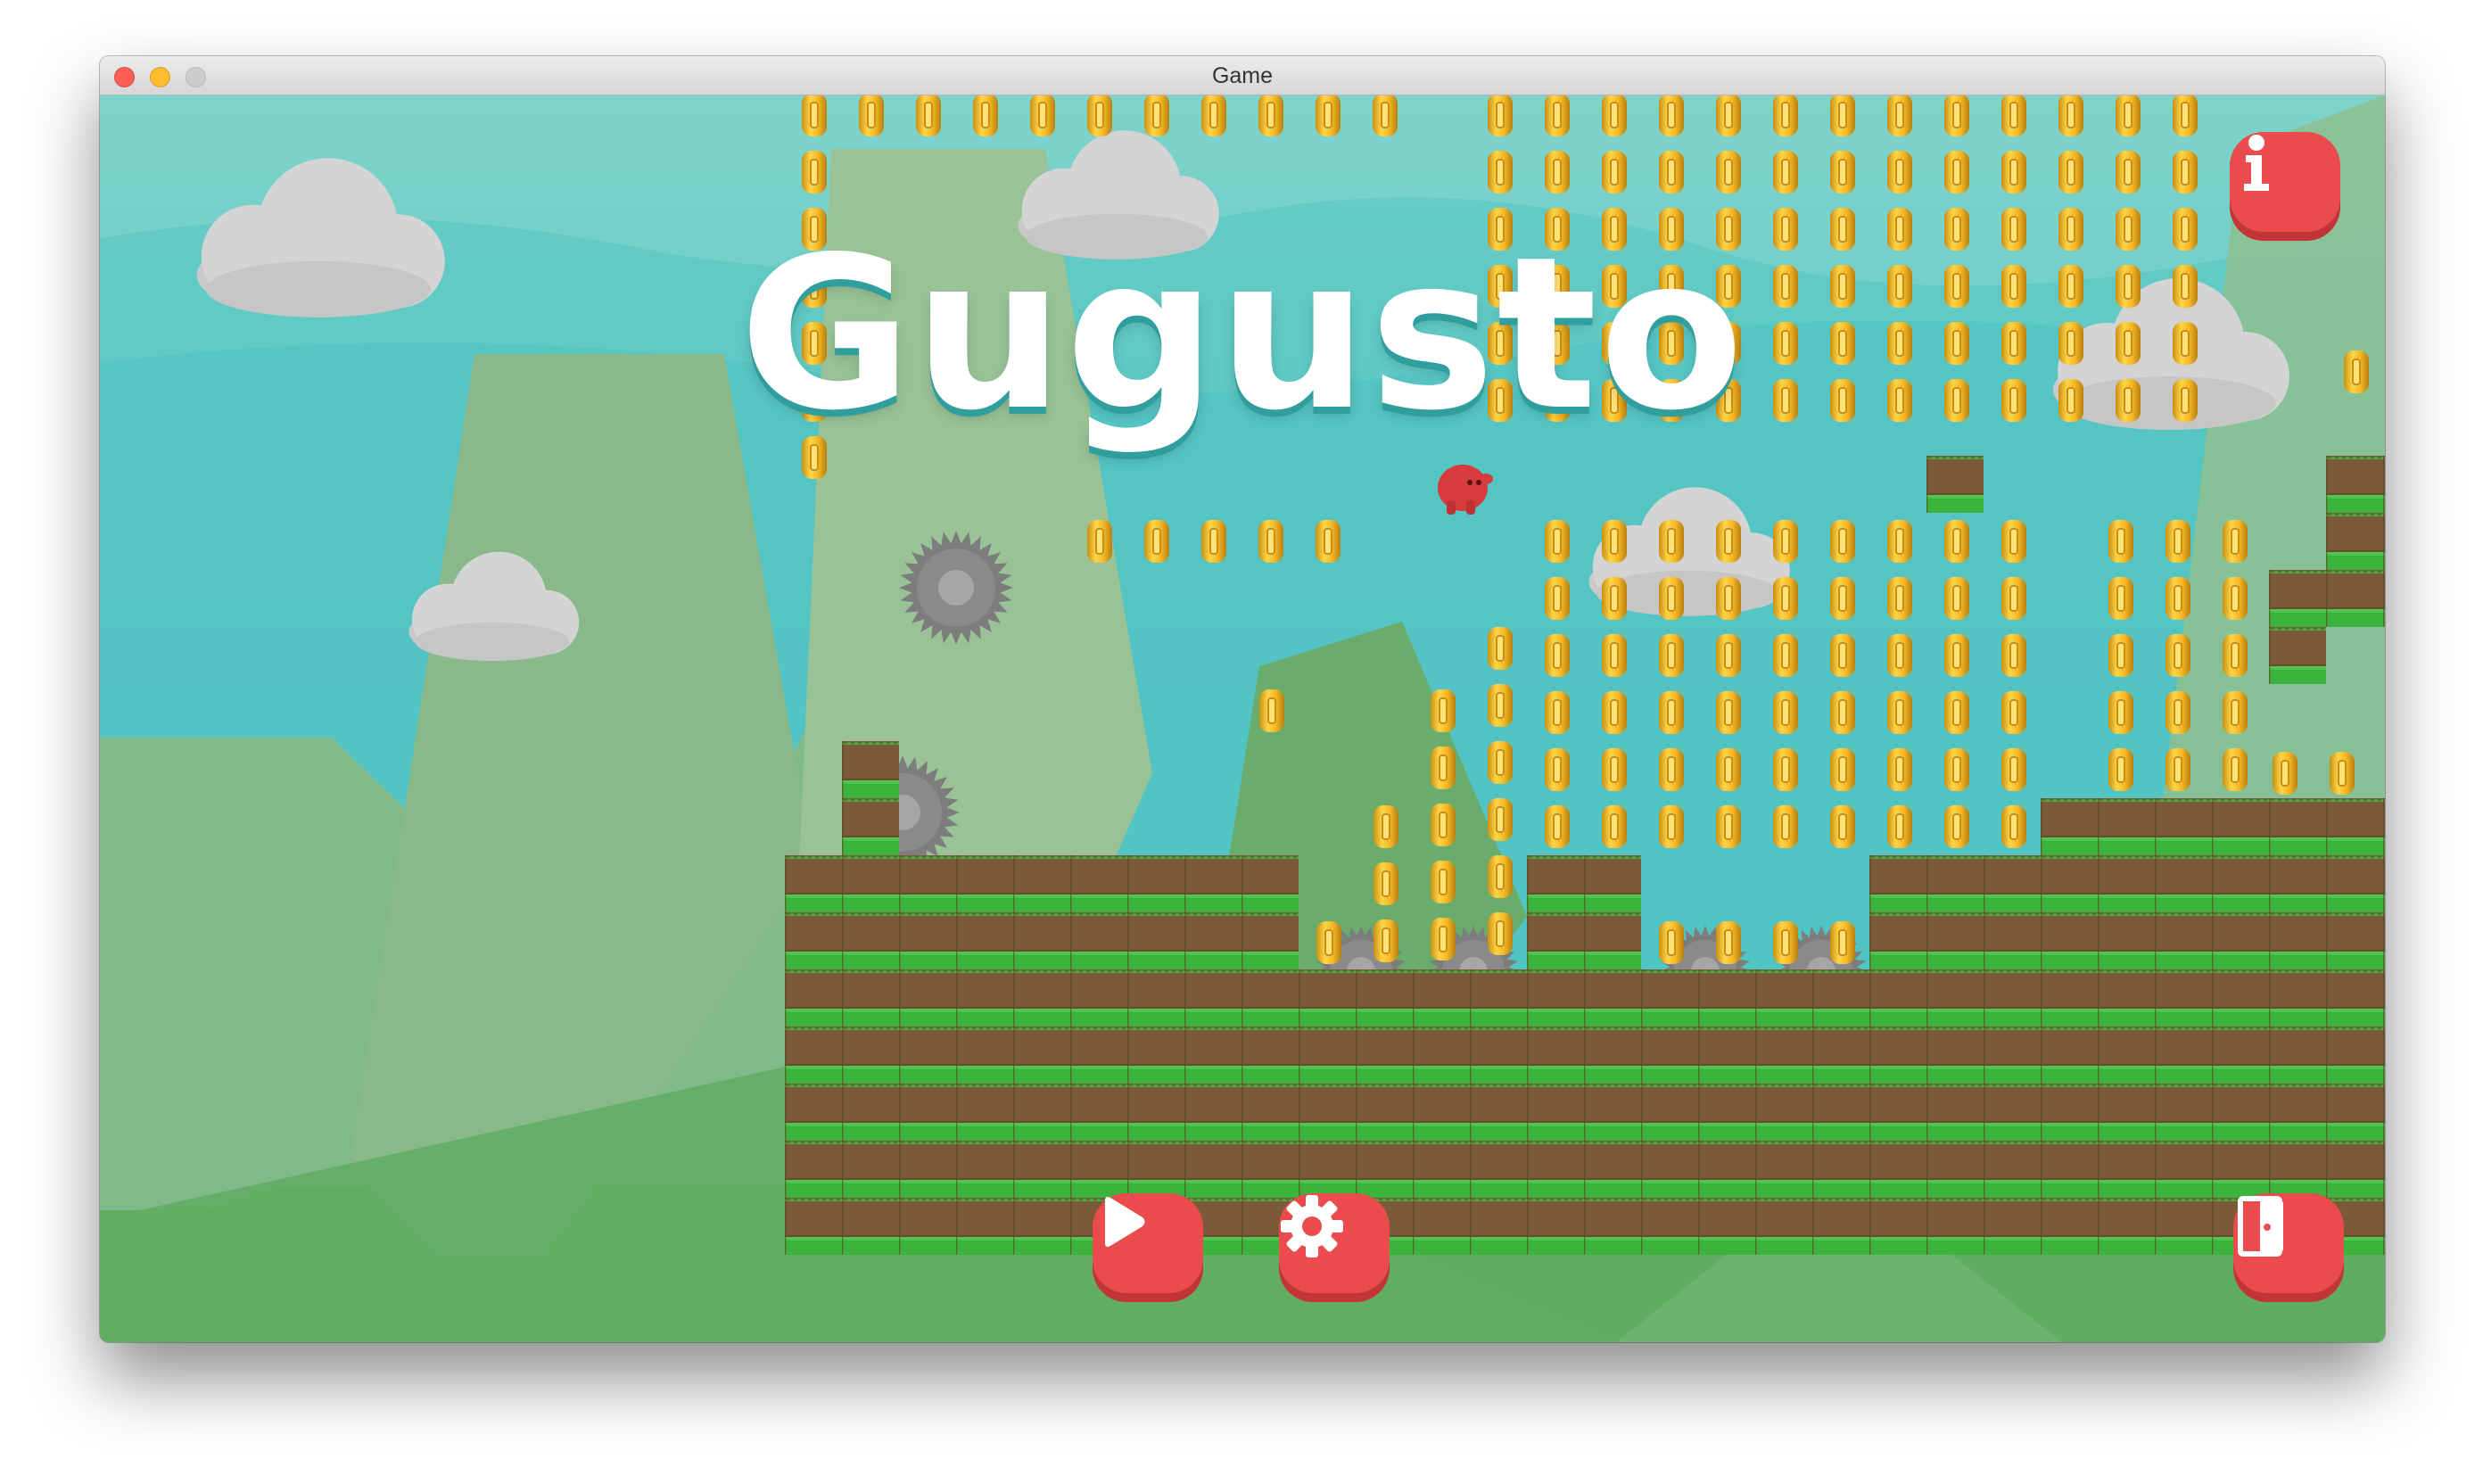 This screenshot has width=2483, height=1484. I want to click on play-icon, so click(1125, 1222).